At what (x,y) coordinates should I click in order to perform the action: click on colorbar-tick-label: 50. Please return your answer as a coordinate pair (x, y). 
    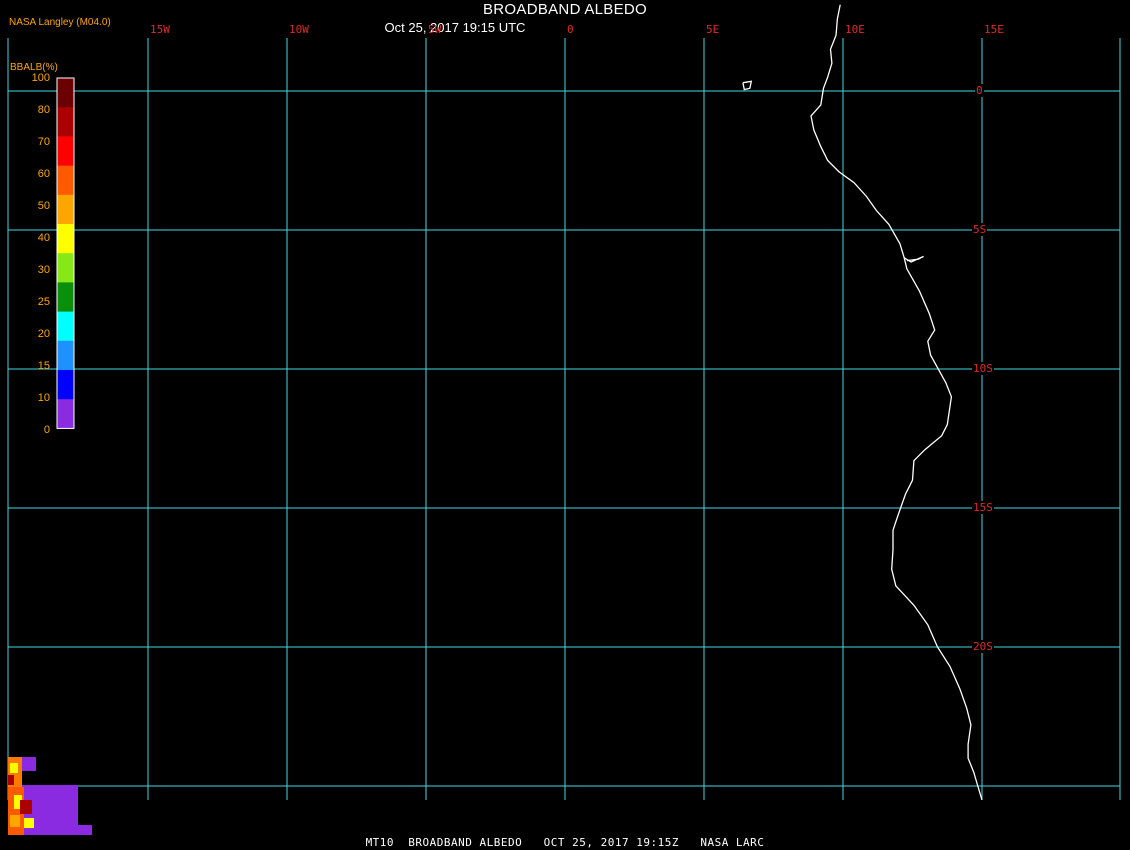
    Looking at the image, I should click on (43, 206).